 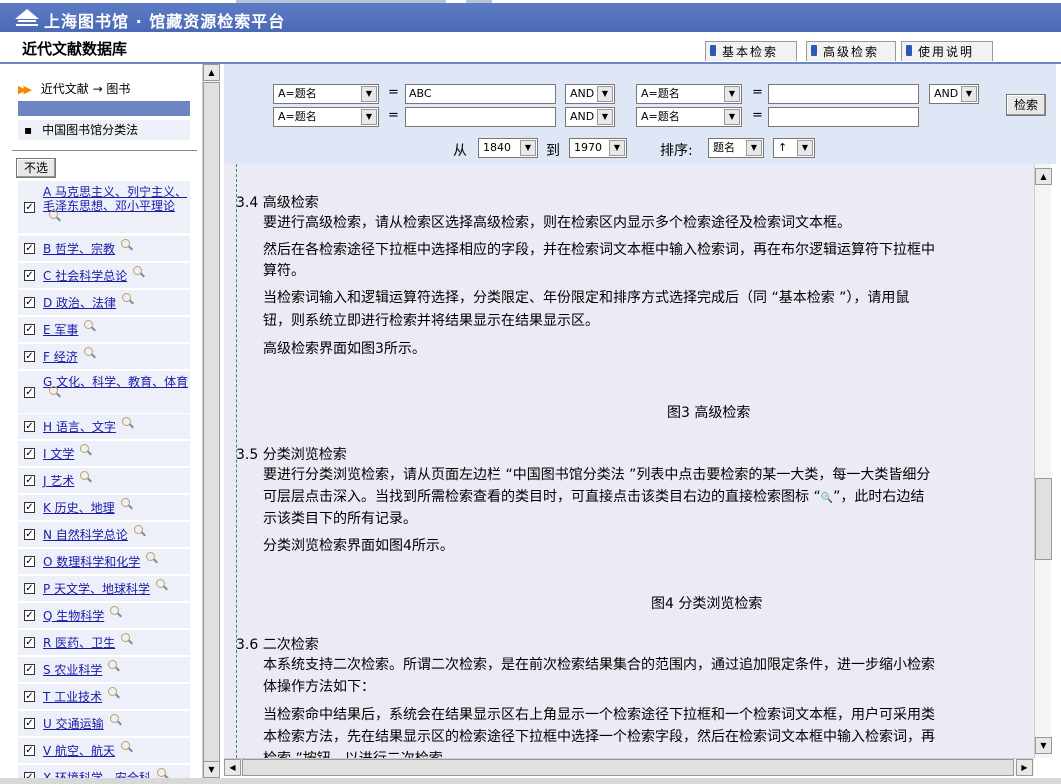 I want to click on field-select-3: A=题名 ▼, so click(x=326, y=117).